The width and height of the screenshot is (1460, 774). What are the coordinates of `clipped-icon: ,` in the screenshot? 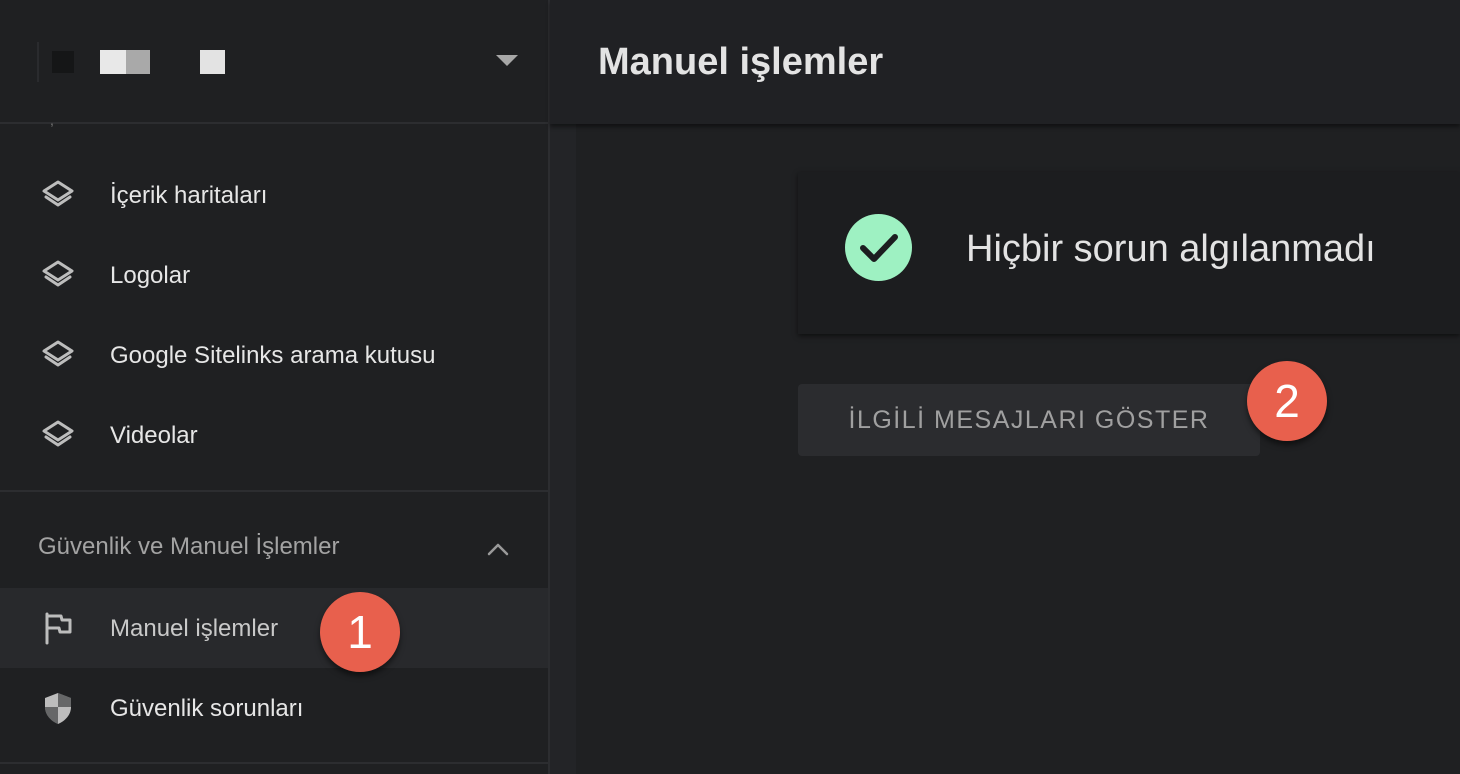 It's located at (52, 120).